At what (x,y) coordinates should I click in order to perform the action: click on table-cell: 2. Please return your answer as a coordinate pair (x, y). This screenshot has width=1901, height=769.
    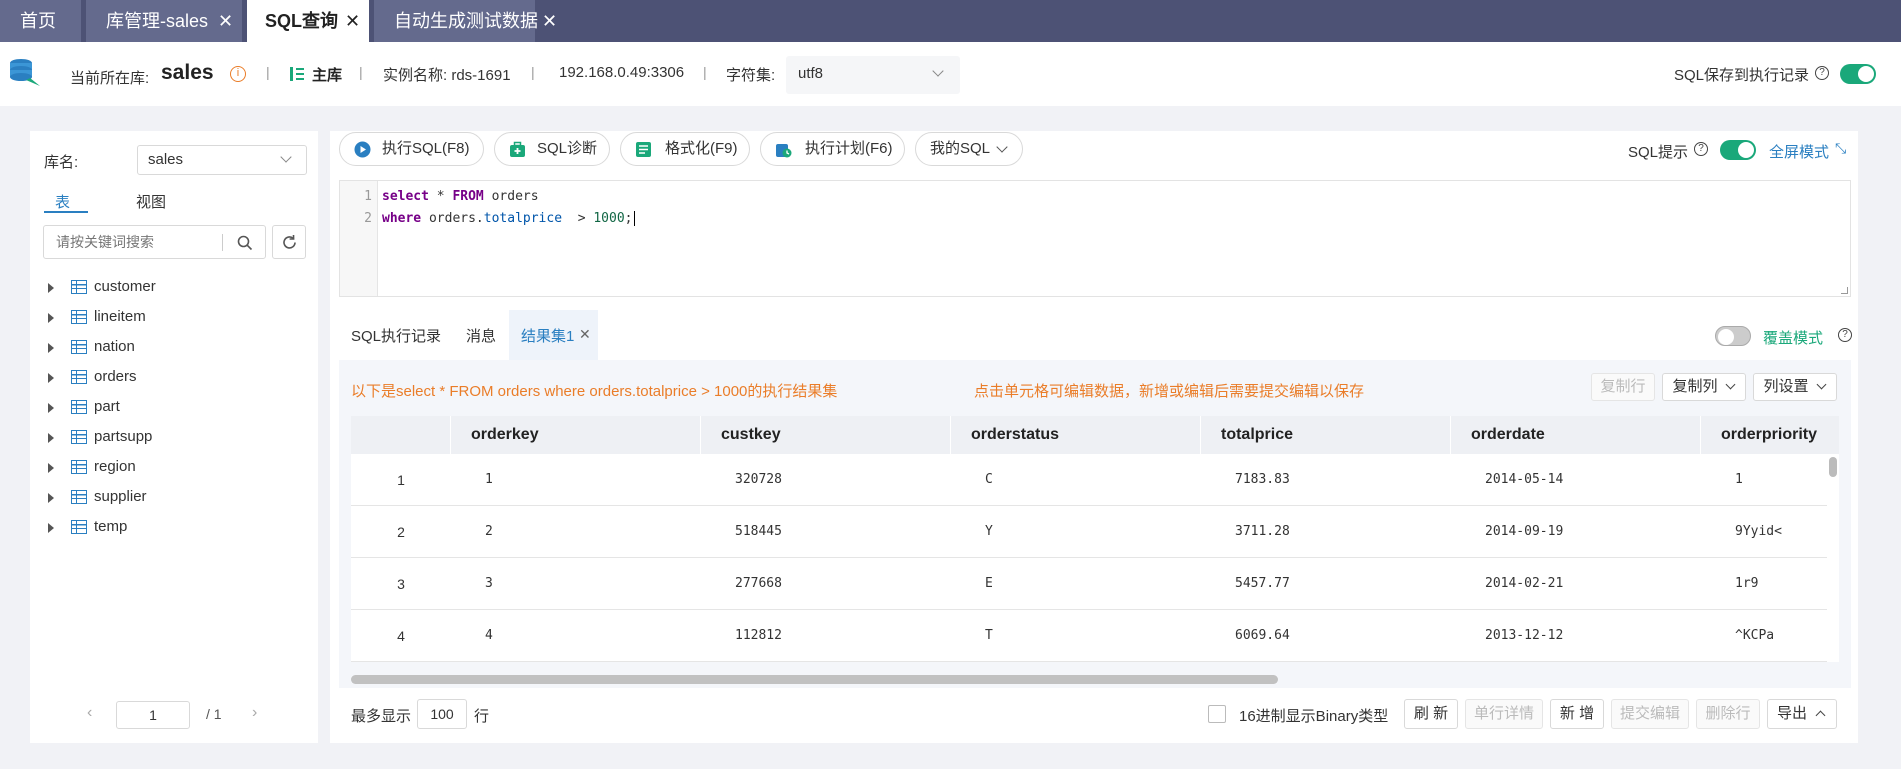
    Looking at the image, I should click on (489, 532).